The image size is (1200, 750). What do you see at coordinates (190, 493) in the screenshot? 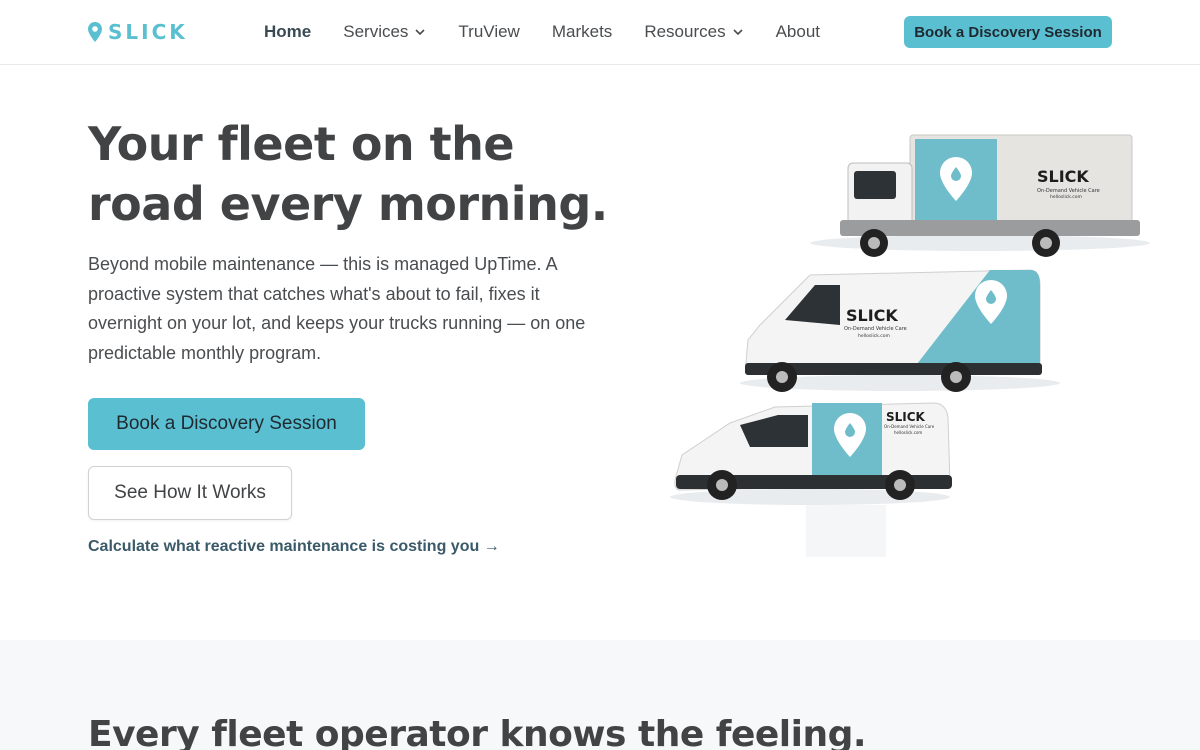
I see `see-how-it-works-button: See How It Works` at bounding box center [190, 493].